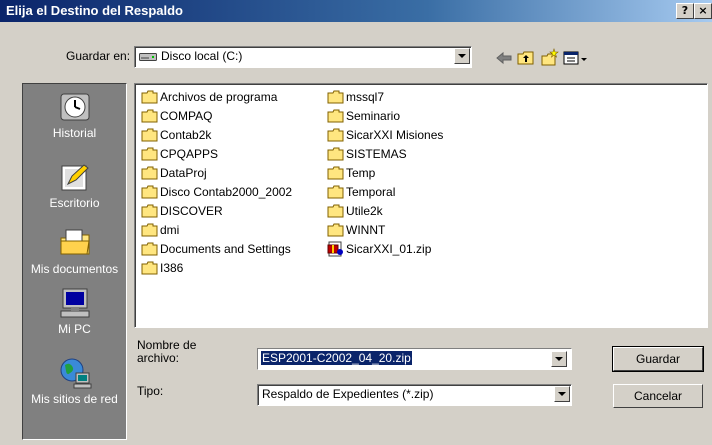 This screenshot has width=712, height=445. I want to click on close-button: ×, so click(703, 11).